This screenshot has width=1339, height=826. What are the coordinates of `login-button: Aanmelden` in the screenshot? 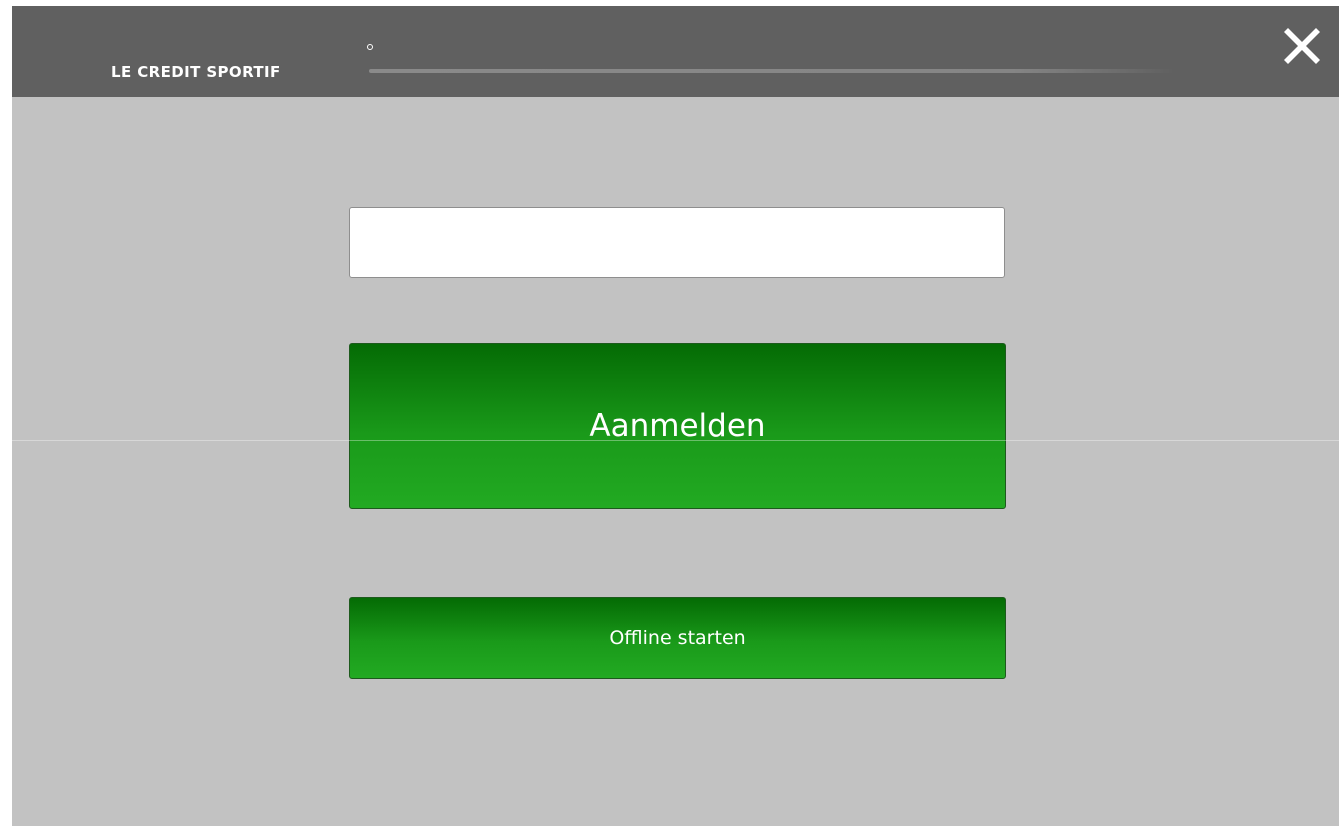 It's located at (677, 426).